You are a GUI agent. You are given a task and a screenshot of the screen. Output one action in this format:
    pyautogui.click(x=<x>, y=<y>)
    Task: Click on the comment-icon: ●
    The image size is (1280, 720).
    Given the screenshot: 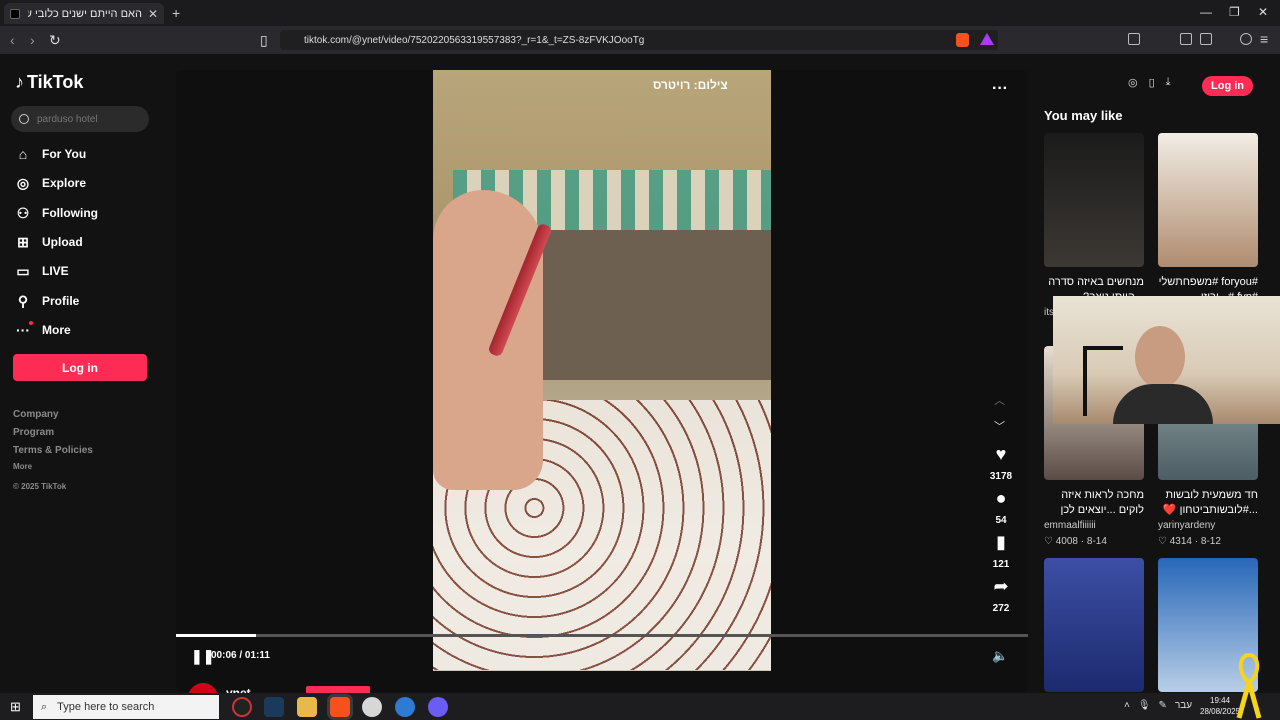 What is the action you would take?
    pyautogui.click(x=1001, y=498)
    